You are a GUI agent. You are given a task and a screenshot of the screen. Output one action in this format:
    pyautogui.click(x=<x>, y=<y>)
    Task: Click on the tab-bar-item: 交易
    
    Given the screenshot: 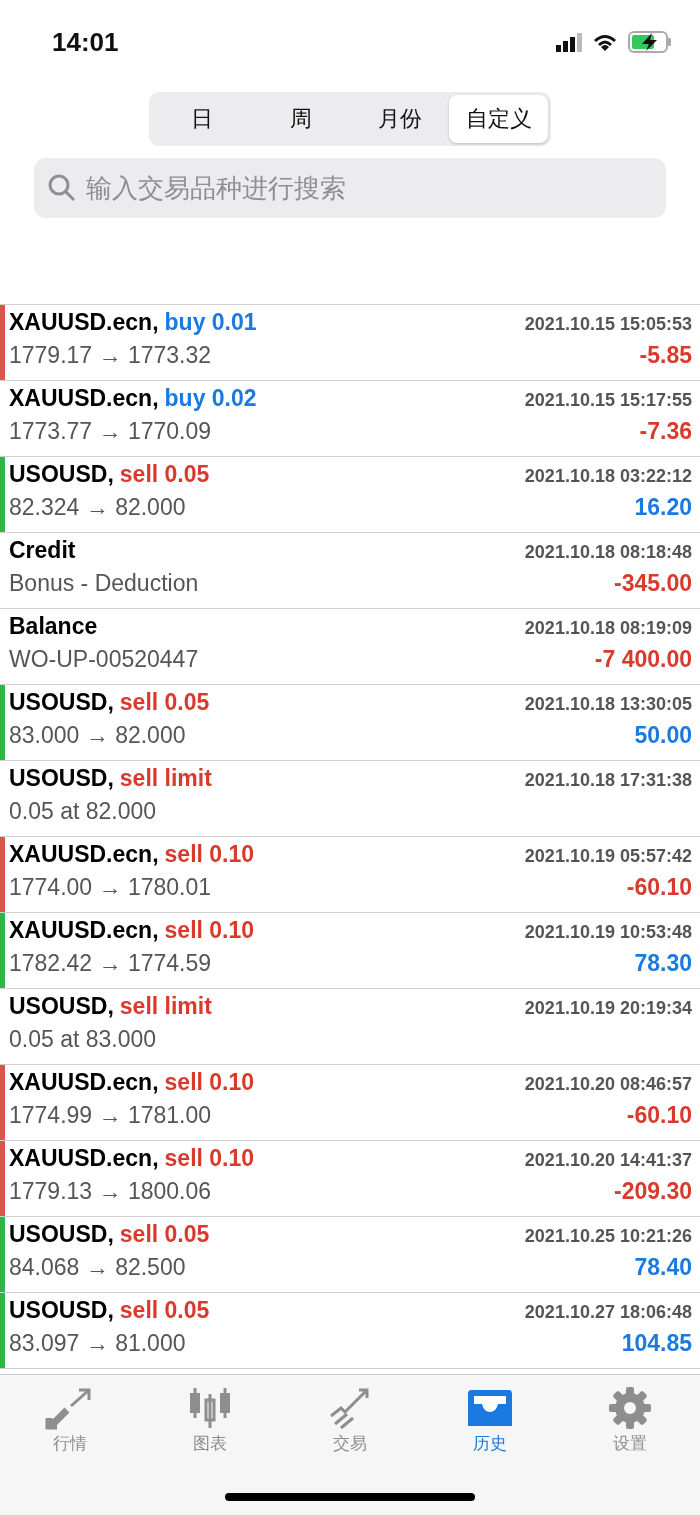 What is the action you would take?
    pyautogui.click(x=350, y=1420)
    